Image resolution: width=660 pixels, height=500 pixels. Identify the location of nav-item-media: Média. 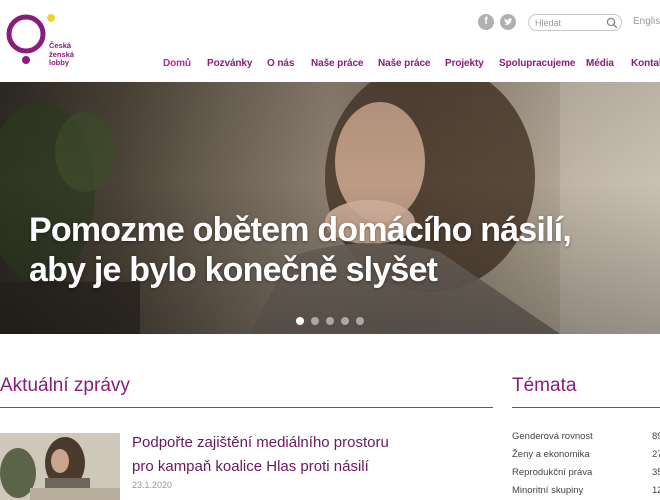
(600, 63).